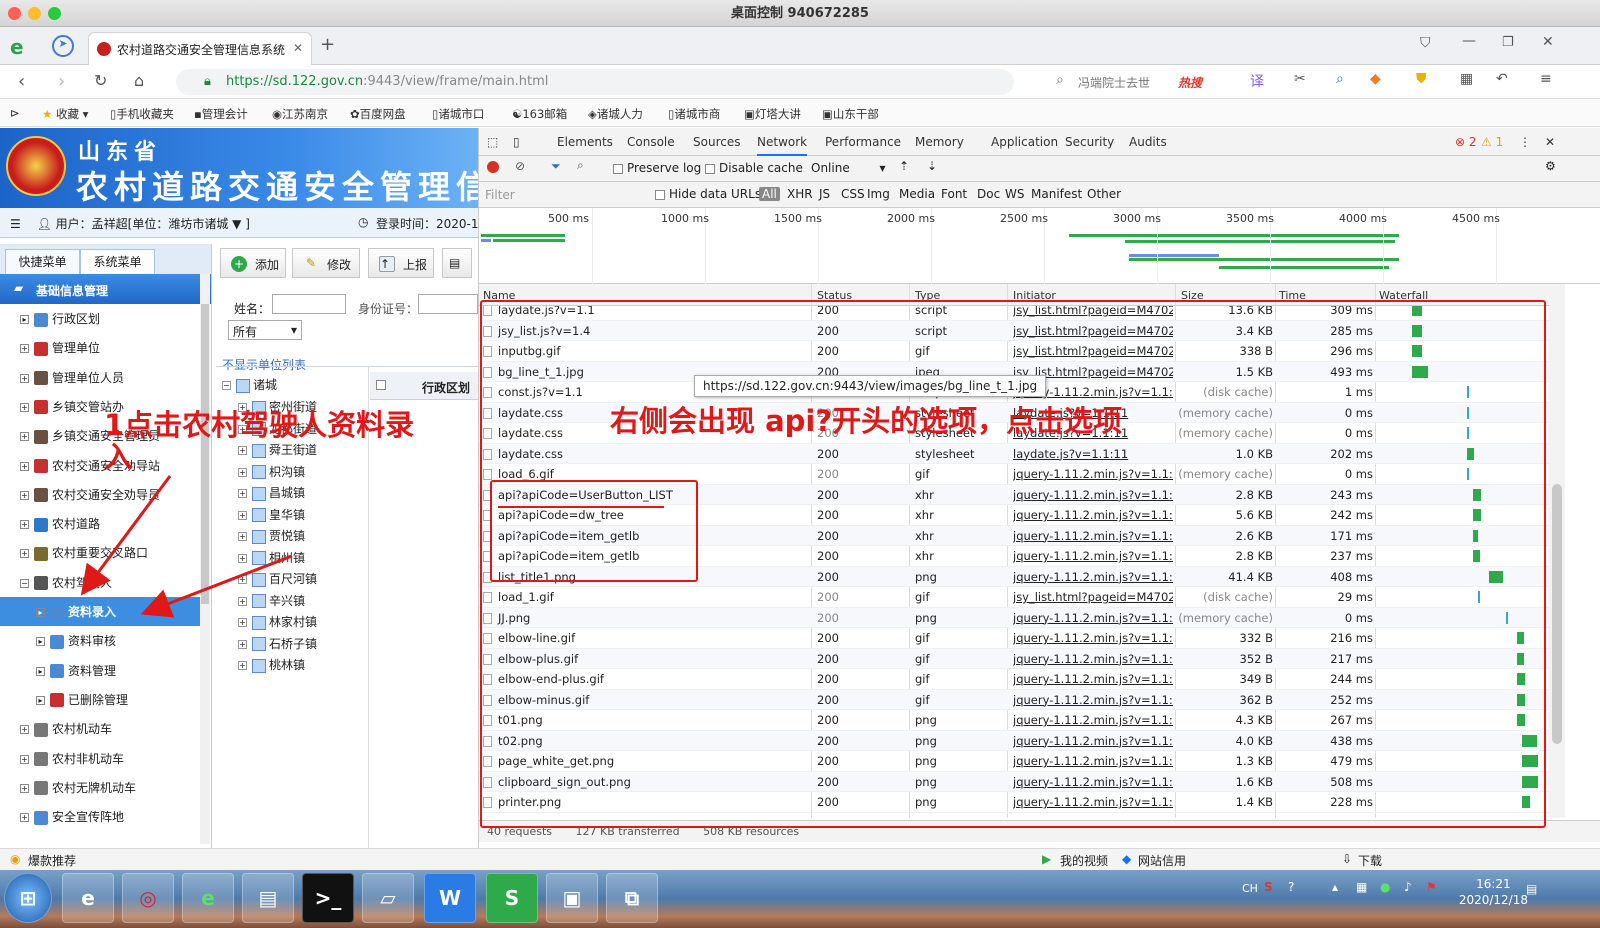  What do you see at coordinates (1493, 884) in the screenshot?
I see `clock-time: 16:21` at bounding box center [1493, 884].